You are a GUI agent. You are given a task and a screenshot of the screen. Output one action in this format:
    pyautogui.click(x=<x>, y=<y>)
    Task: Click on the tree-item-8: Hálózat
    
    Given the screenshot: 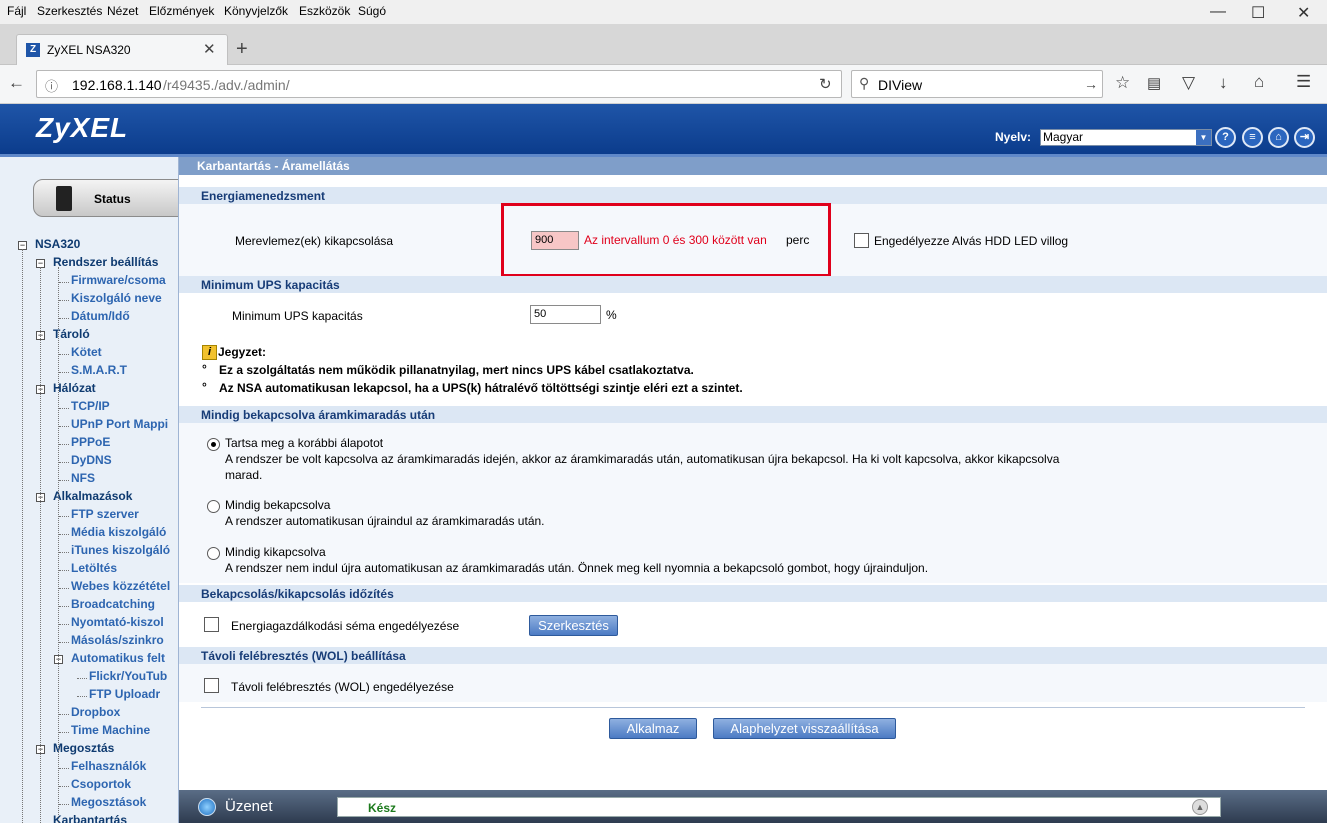 What is the action you would take?
    pyautogui.click(x=74, y=388)
    